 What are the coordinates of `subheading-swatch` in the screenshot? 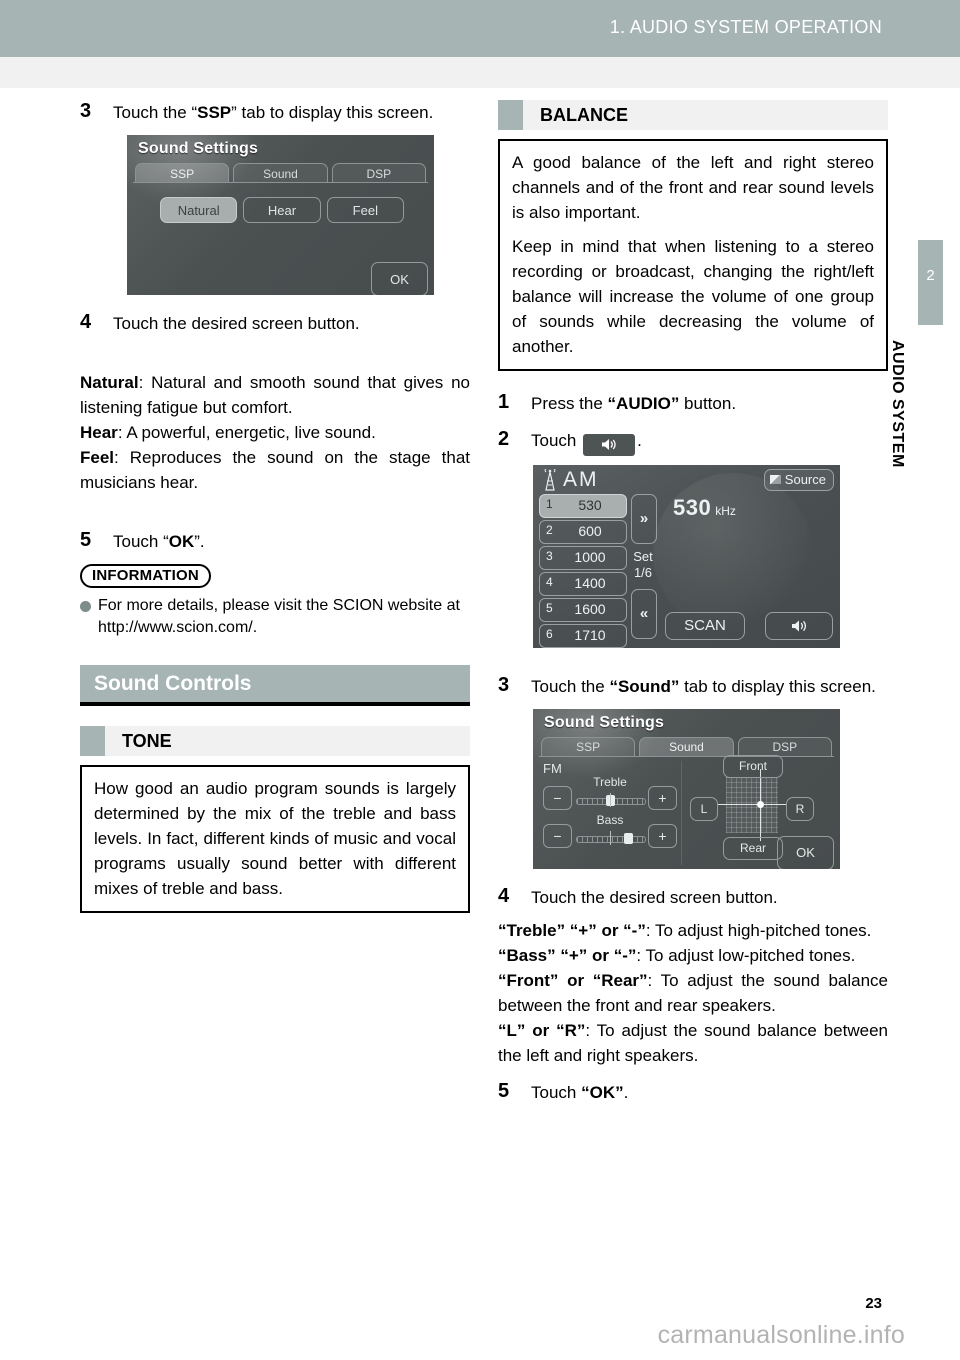 It's located at (92, 741).